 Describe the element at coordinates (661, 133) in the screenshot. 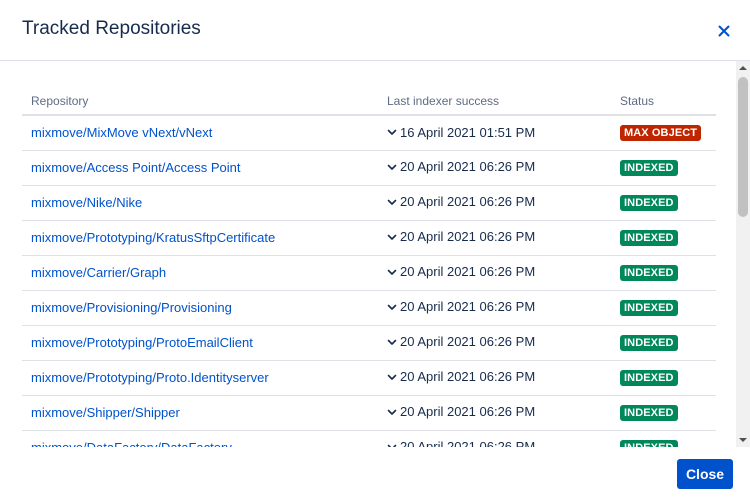

I see `status-badge: MAX OBJECT` at that location.